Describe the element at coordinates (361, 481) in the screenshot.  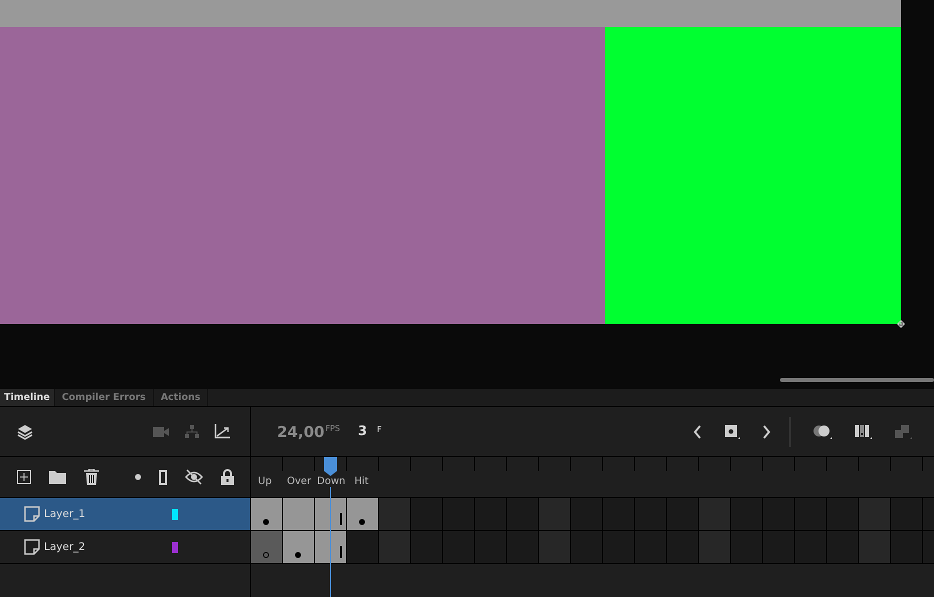
I see `frame-label: Hit` at that location.